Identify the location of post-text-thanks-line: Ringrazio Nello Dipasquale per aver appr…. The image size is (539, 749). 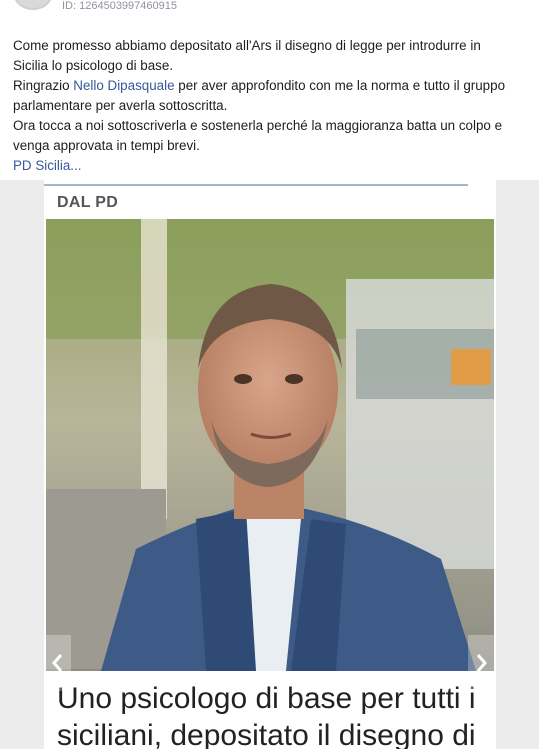
(273, 86).